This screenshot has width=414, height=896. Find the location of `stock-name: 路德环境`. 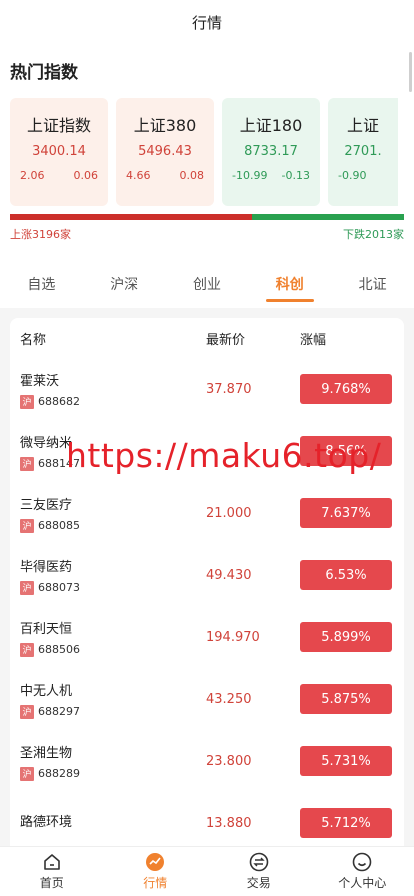

stock-name: 路德环境 is located at coordinates (46, 822).